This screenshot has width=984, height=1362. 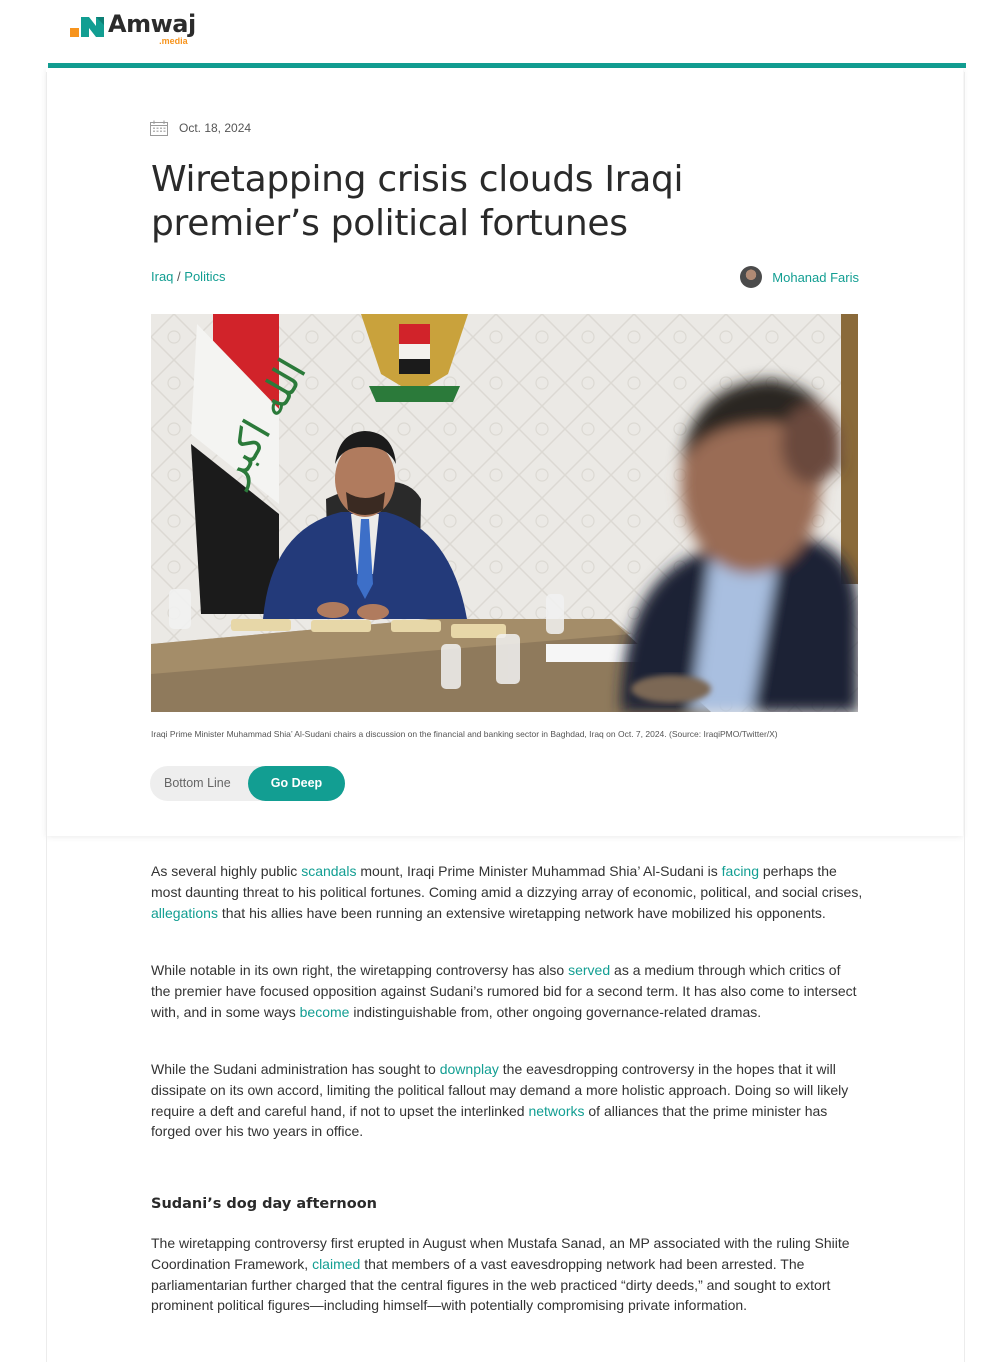 I want to click on logo-wordmark: Amwaj, so click(x=152, y=24).